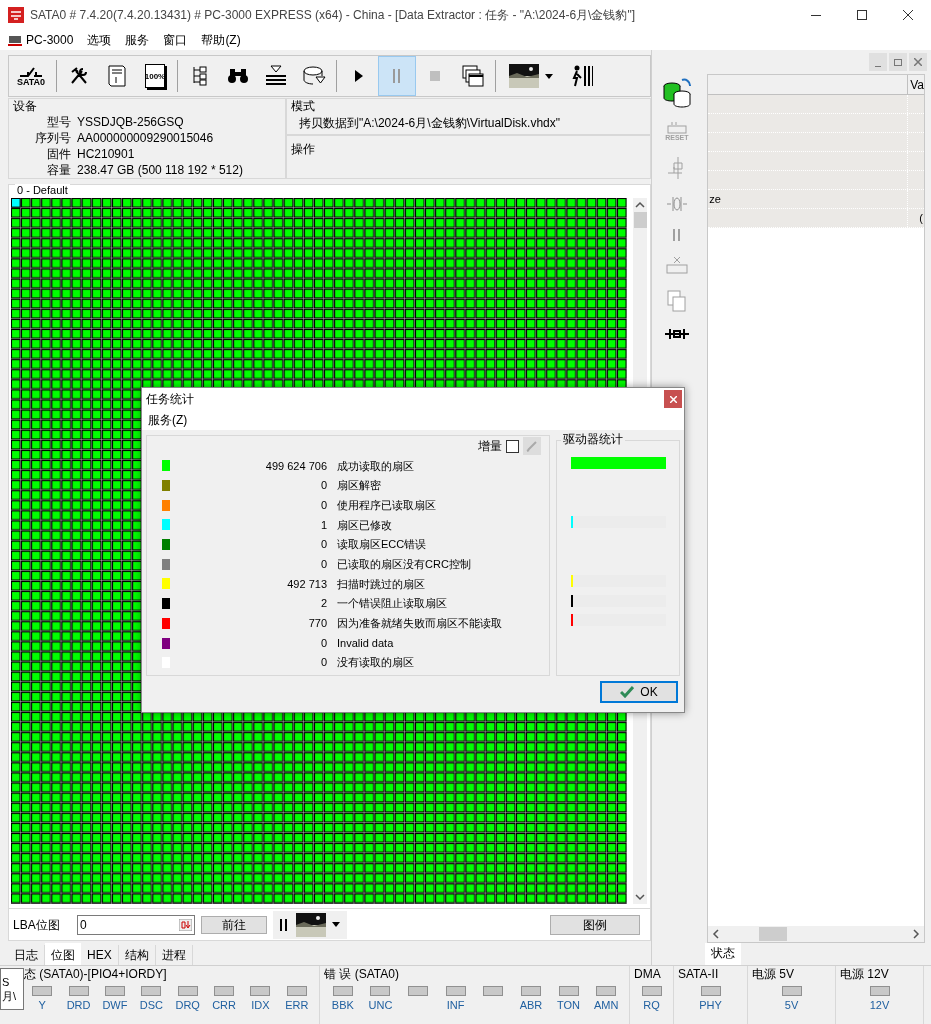 The width and height of the screenshot is (931, 1024). What do you see at coordinates (10, 996) in the screenshot?
I see `tooltip-text: 月\` at bounding box center [10, 996].